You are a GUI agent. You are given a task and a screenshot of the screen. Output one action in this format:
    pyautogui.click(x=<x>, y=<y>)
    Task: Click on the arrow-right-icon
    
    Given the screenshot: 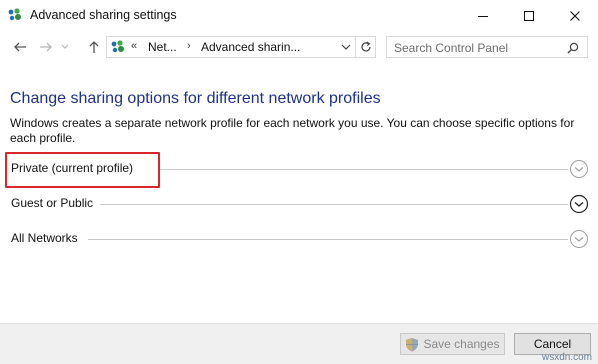 What is the action you would take?
    pyautogui.click(x=46, y=47)
    